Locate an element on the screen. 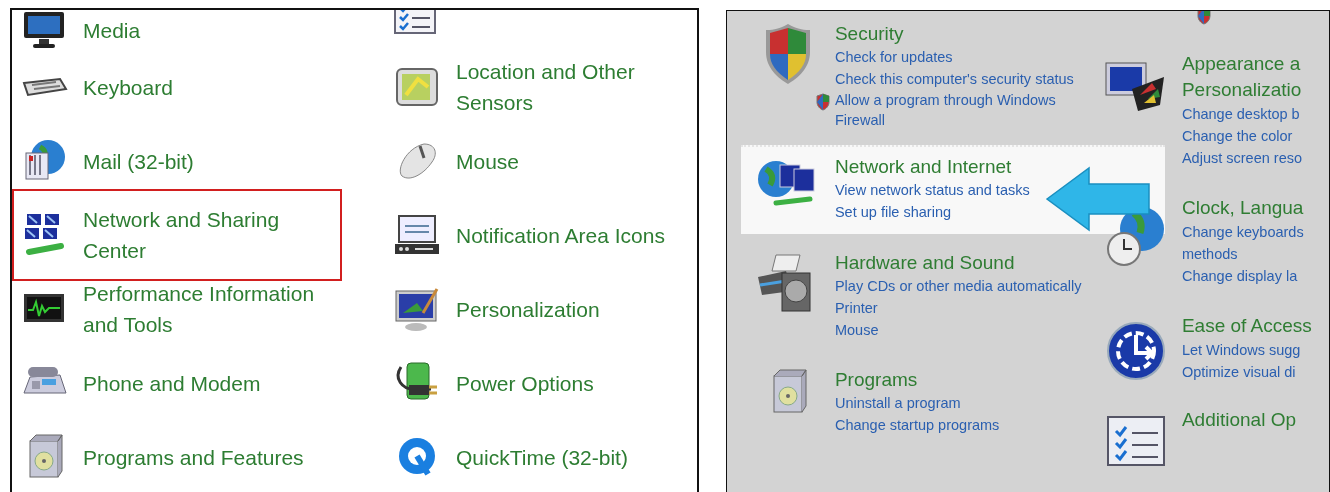  task-link: Check for updates is located at coordinates (954, 57).